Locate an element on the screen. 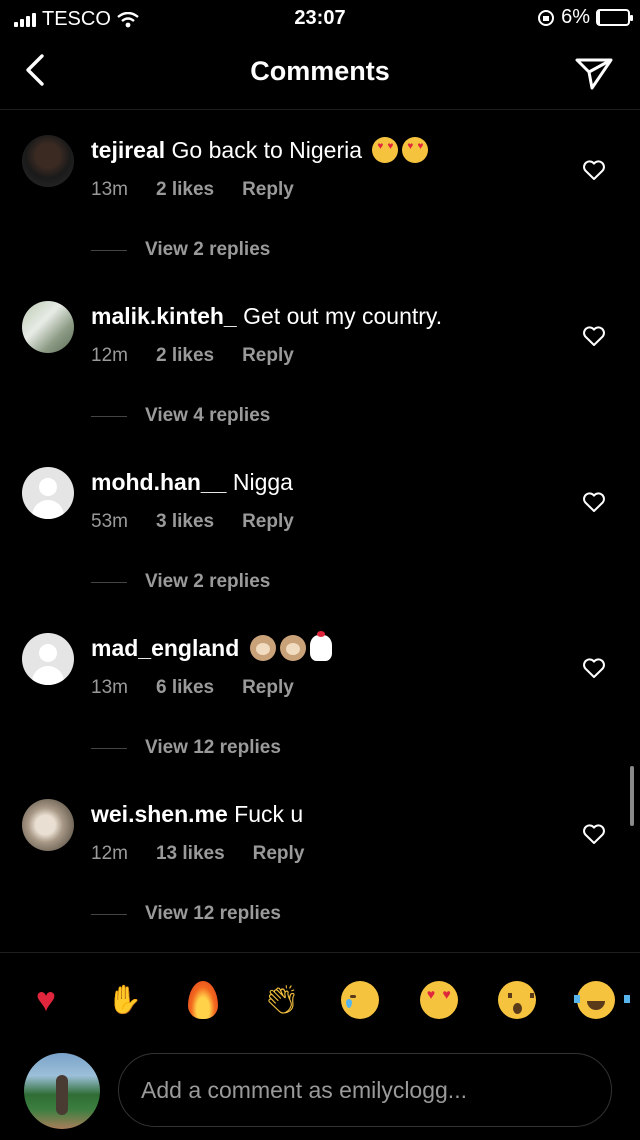 The width and height of the screenshot is (640, 1140). battery-percent: 6% is located at coordinates (575, 17).